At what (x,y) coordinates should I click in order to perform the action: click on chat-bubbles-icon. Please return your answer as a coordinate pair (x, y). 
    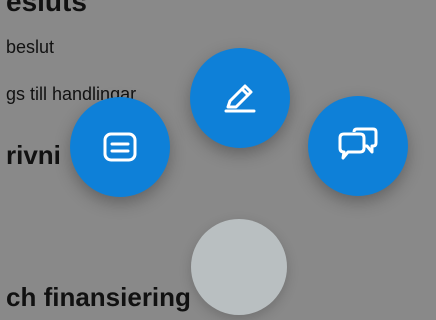
    Looking at the image, I should click on (358, 146).